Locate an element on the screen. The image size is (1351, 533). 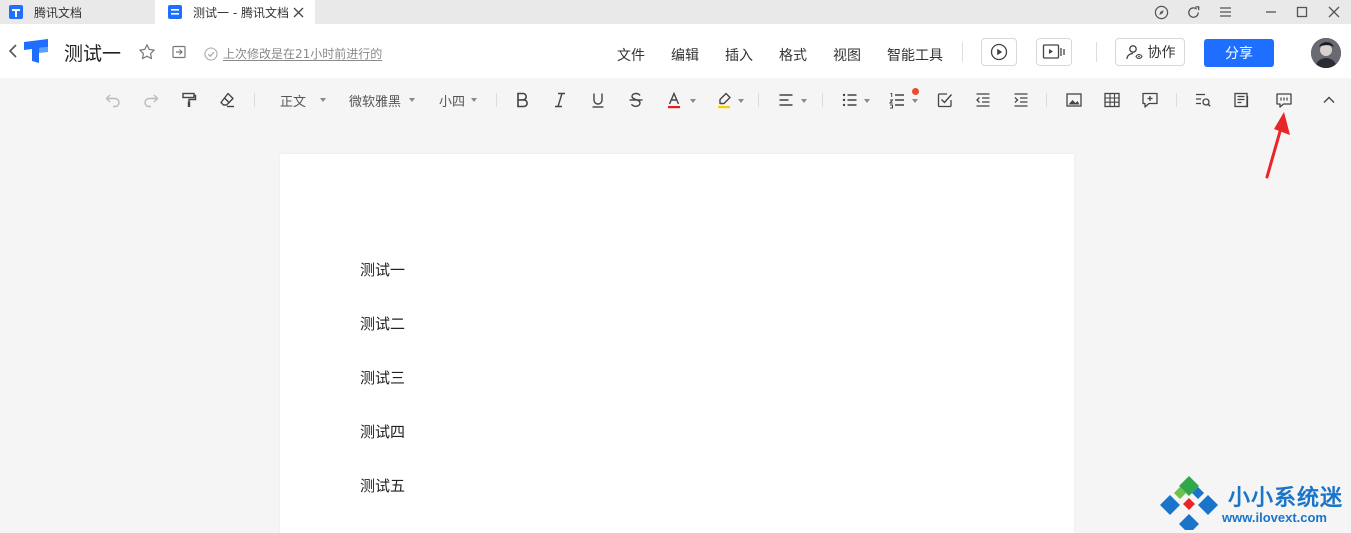
menu-insert: 插入 is located at coordinates (739, 55).